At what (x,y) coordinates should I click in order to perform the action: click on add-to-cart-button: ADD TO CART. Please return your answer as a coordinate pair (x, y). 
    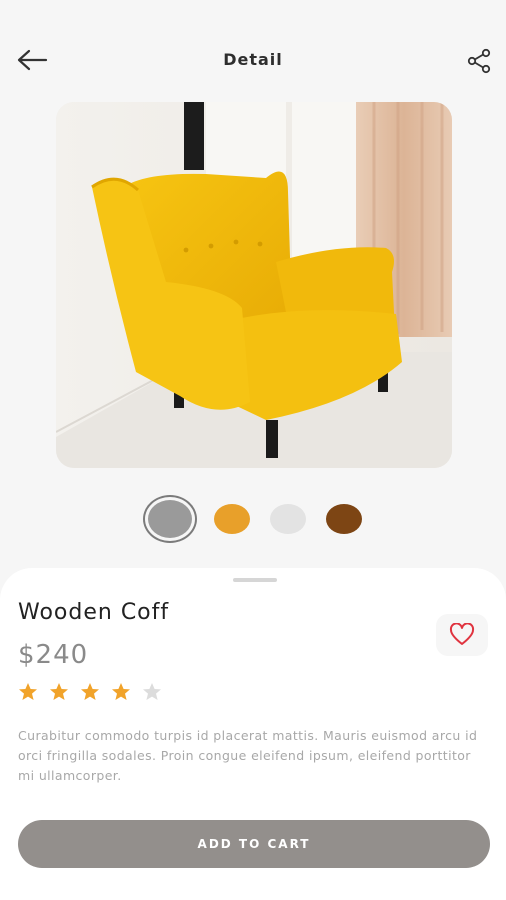
    Looking at the image, I should click on (254, 844).